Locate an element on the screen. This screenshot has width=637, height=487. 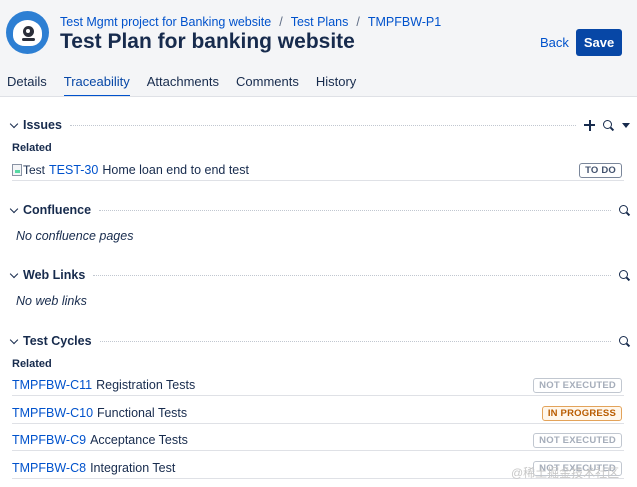
monster-eye is located at coordinates (28, 31).